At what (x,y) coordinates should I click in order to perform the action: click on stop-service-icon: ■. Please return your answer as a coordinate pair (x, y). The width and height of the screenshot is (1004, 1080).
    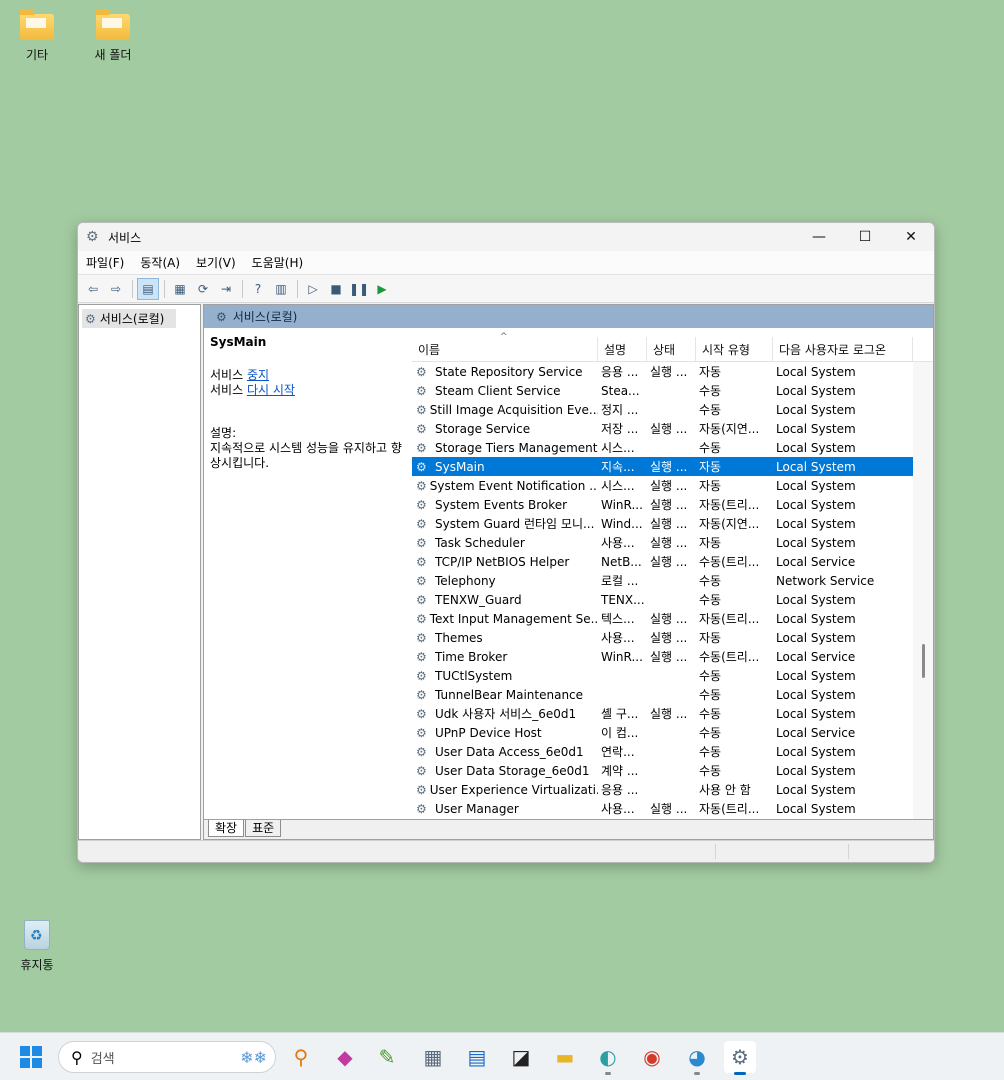
    Looking at the image, I should click on (336, 289).